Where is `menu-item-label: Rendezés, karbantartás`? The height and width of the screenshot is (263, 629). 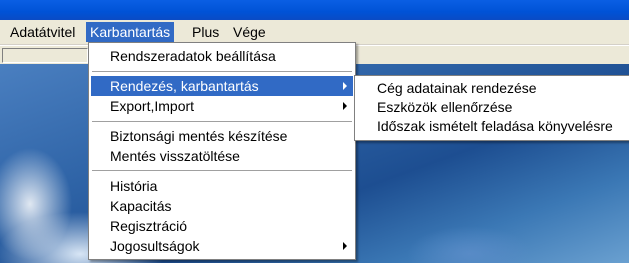 menu-item-label: Rendezés, karbantartás is located at coordinates (184, 86).